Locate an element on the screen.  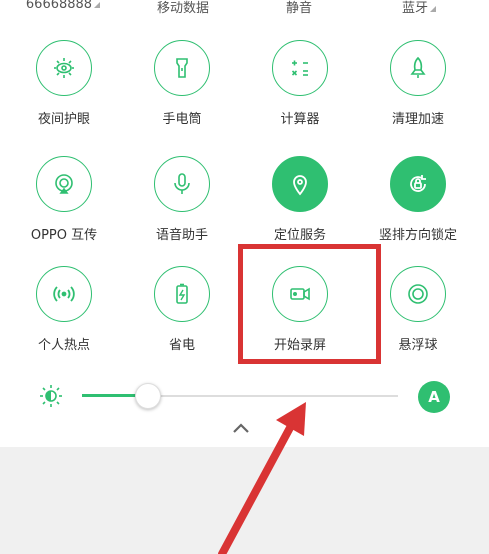
tile-label: 竖排方向锁定 is located at coordinates (417, 235).